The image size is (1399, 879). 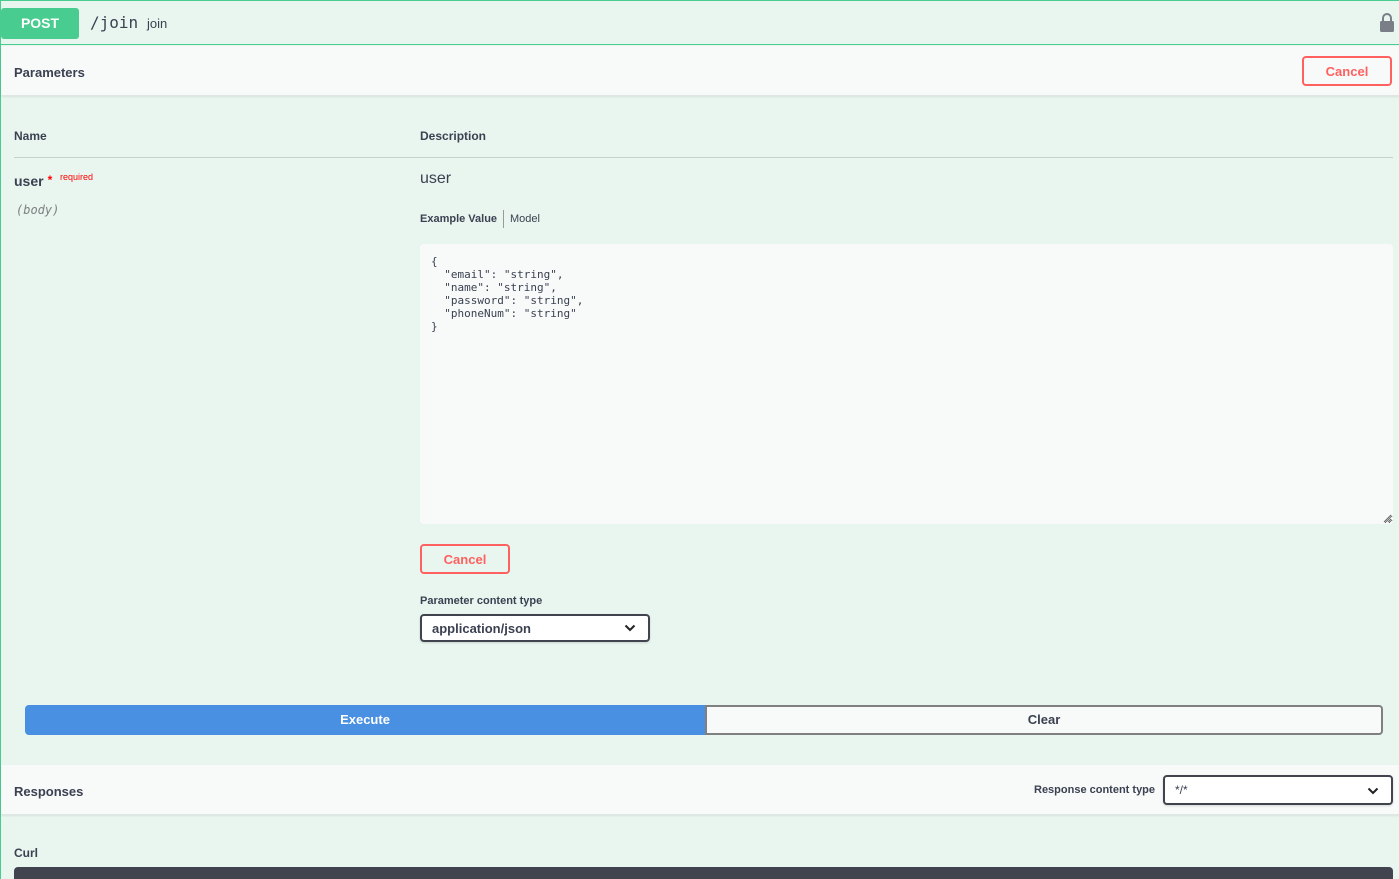 What do you see at coordinates (1181, 790) in the screenshot?
I see `response-content-type-value: */*` at bounding box center [1181, 790].